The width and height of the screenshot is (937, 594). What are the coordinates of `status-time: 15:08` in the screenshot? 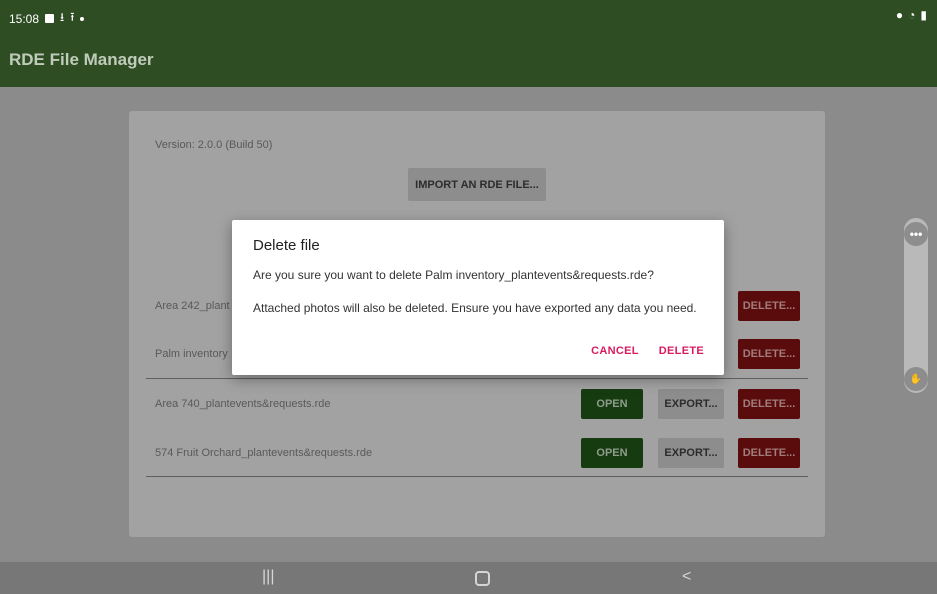 It's located at (24, 18).